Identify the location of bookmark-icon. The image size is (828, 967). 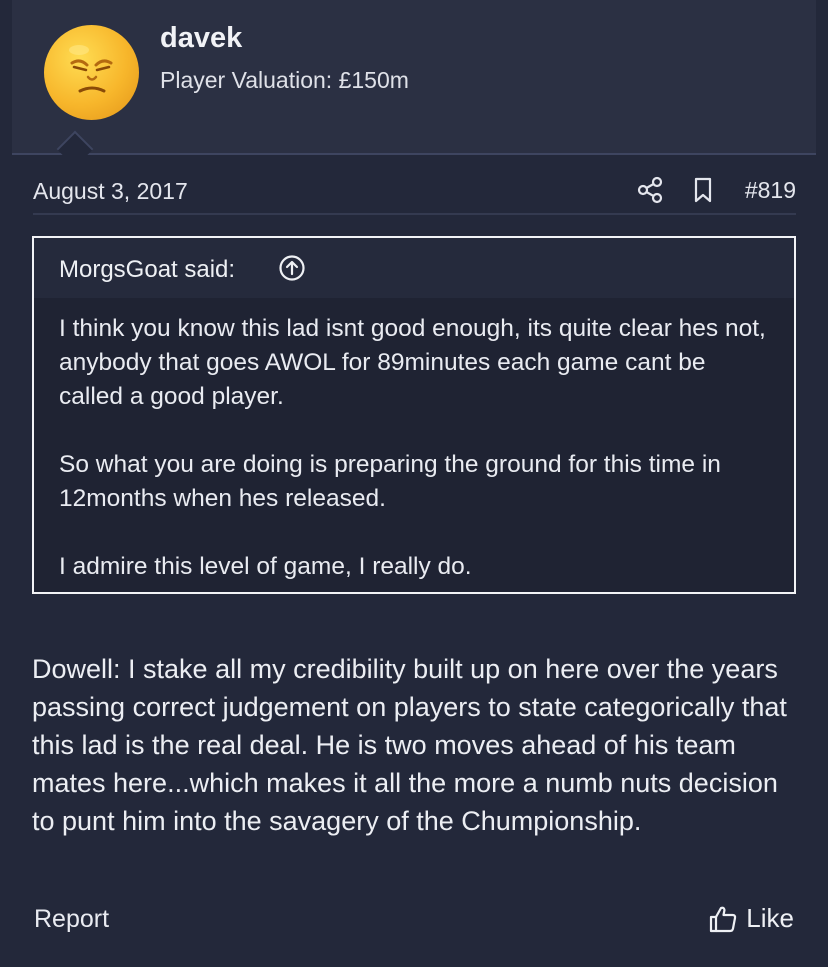
(703, 190).